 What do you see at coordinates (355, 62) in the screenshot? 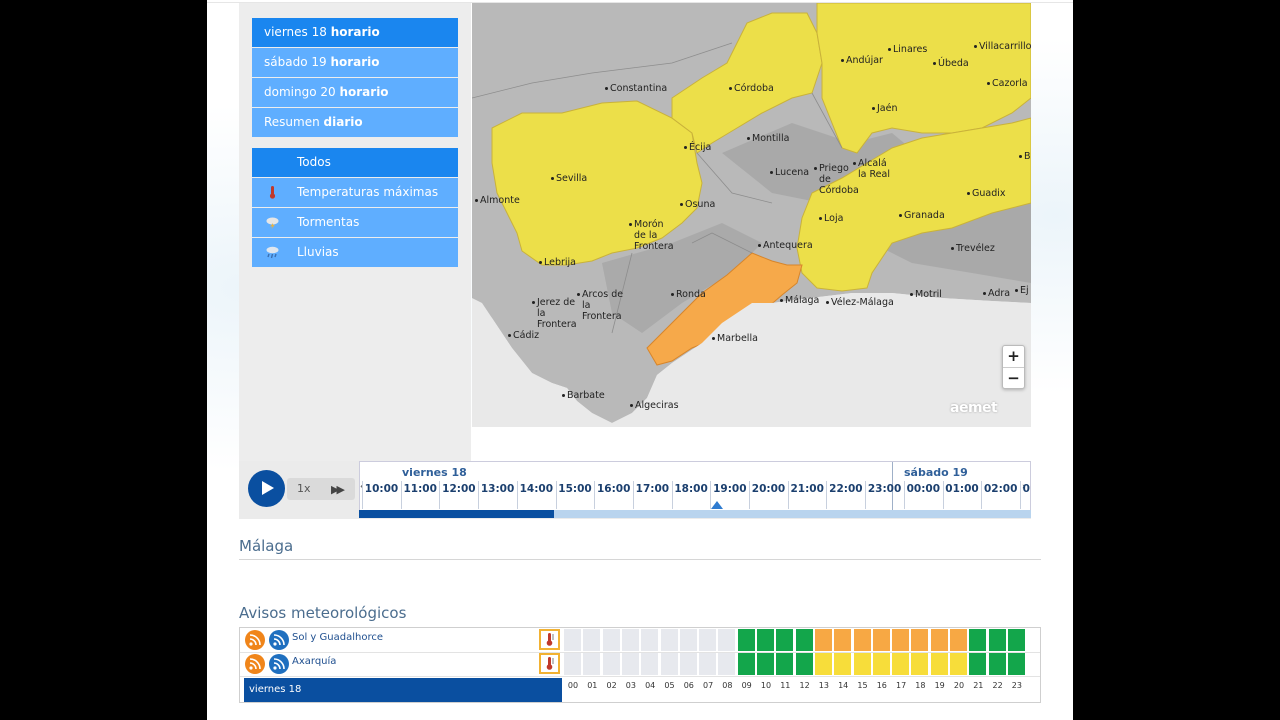
I see `menu-item-sabado: sábado 19 horario` at bounding box center [355, 62].